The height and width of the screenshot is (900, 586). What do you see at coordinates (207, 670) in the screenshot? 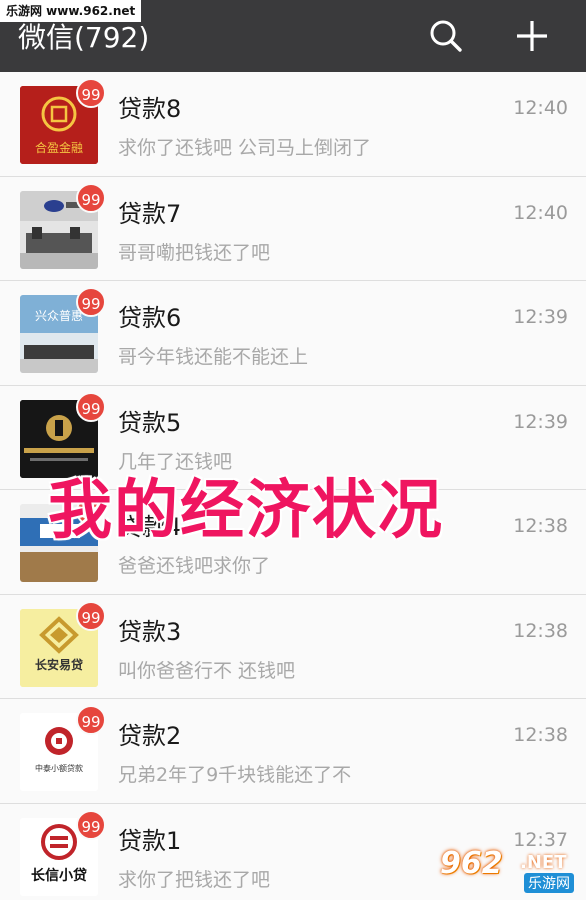
I see `chat-preview: 叫你爸爸行不 还钱吧` at bounding box center [207, 670].